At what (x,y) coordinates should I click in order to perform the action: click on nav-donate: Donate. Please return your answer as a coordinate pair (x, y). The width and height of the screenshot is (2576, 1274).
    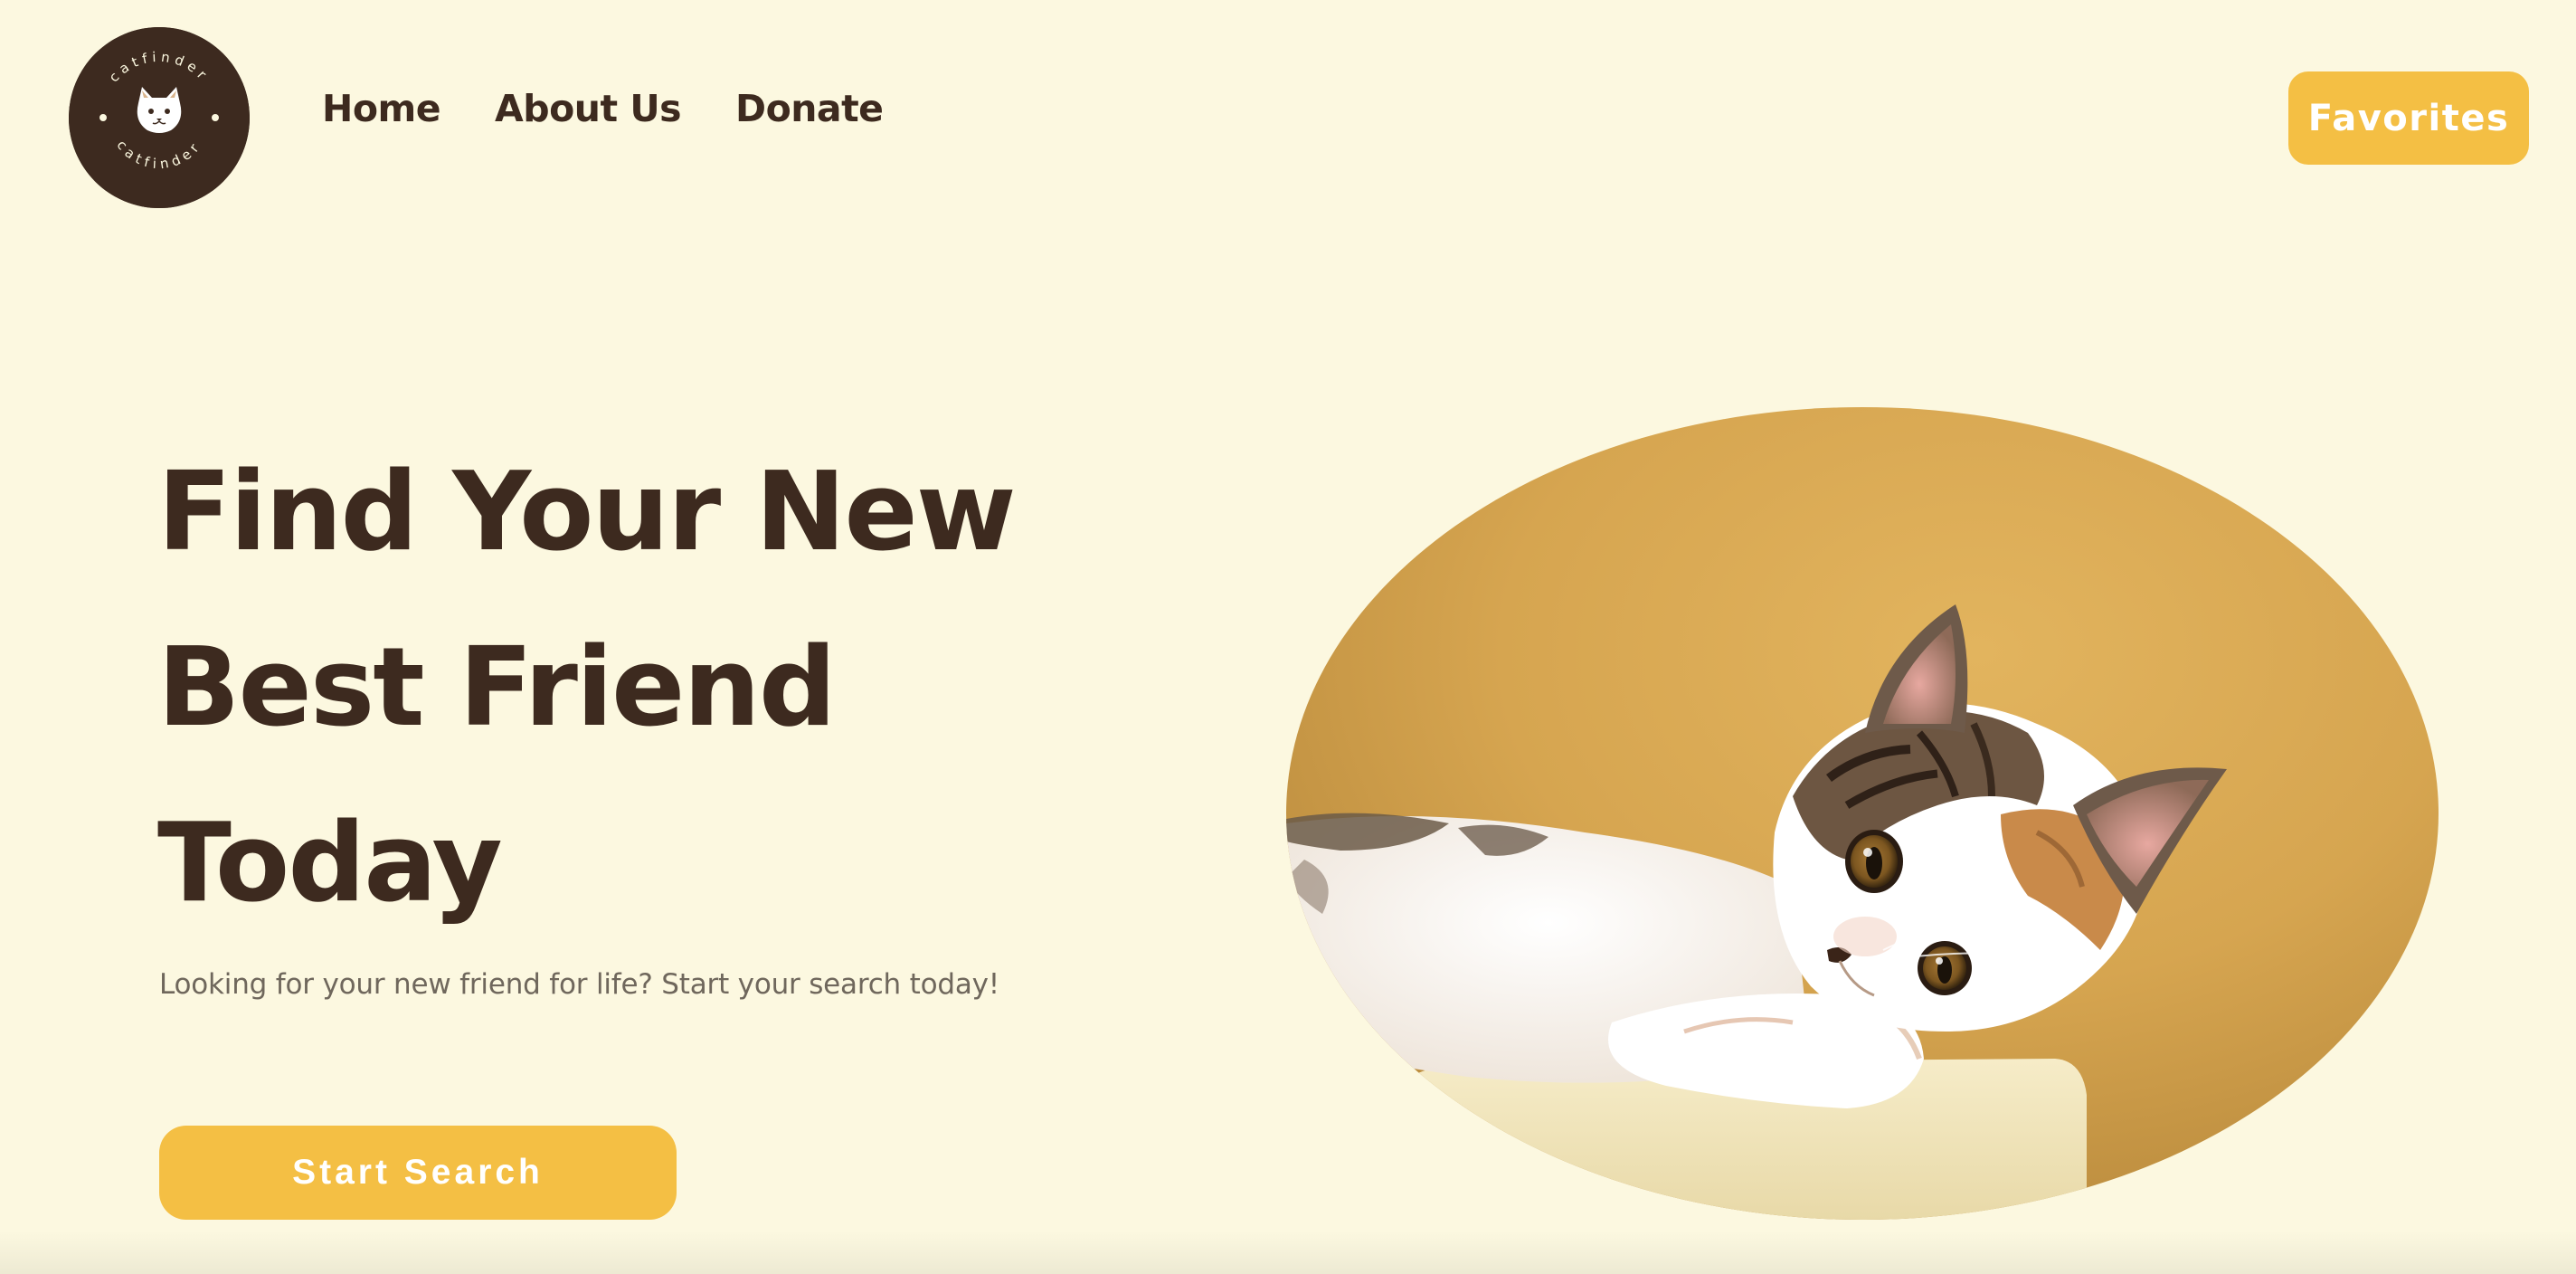
    Looking at the image, I should click on (809, 109).